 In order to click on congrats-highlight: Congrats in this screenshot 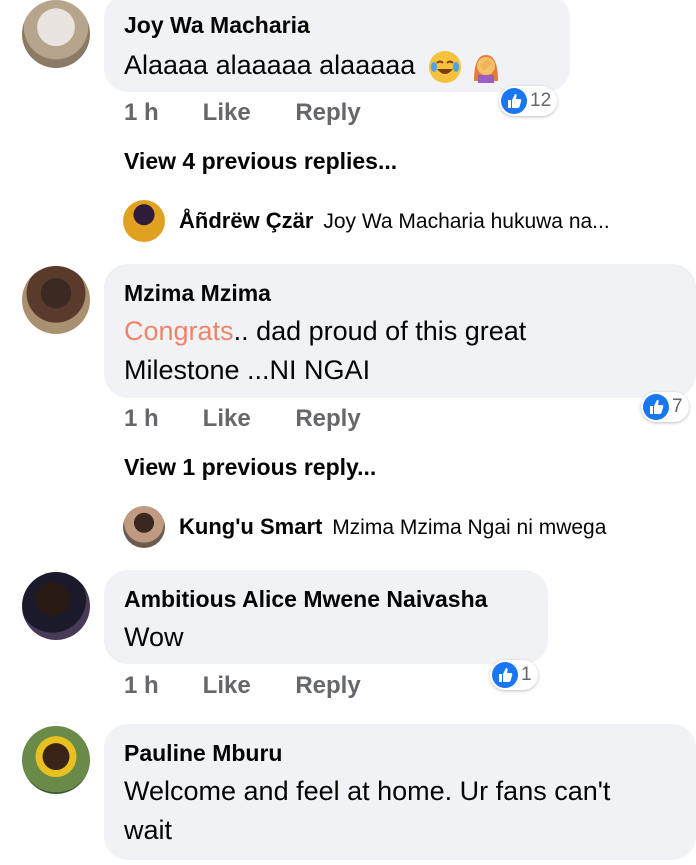, I will do `click(179, 331)`.